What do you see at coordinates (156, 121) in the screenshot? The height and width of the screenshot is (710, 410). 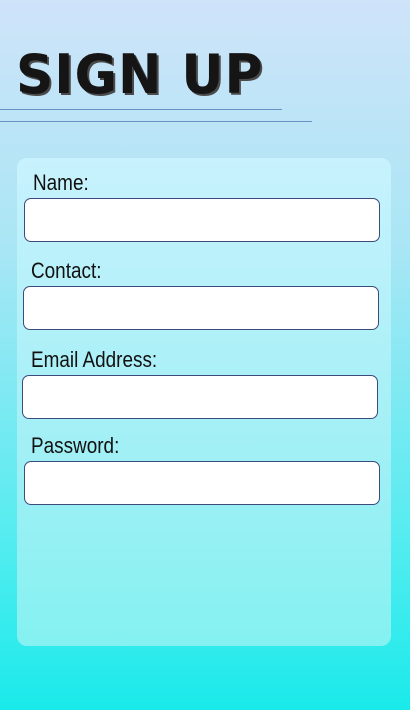 I see `title-underline-secondary` at bounding box center [156, 121].